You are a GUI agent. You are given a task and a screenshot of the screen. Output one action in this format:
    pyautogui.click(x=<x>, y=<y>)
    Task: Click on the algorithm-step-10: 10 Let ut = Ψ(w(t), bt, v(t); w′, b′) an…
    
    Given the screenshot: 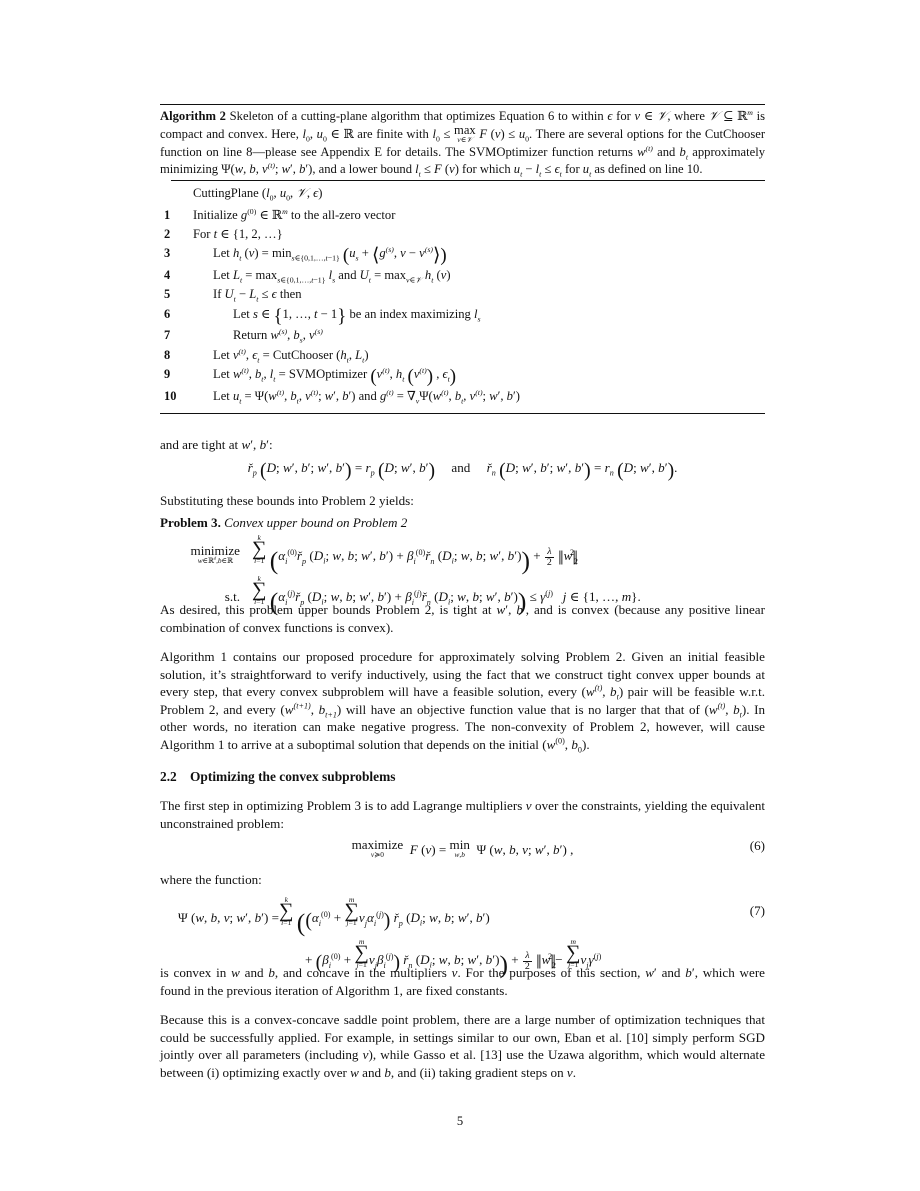 What is the action you would take?
    pyautogui.click(x=462, y=396)
    